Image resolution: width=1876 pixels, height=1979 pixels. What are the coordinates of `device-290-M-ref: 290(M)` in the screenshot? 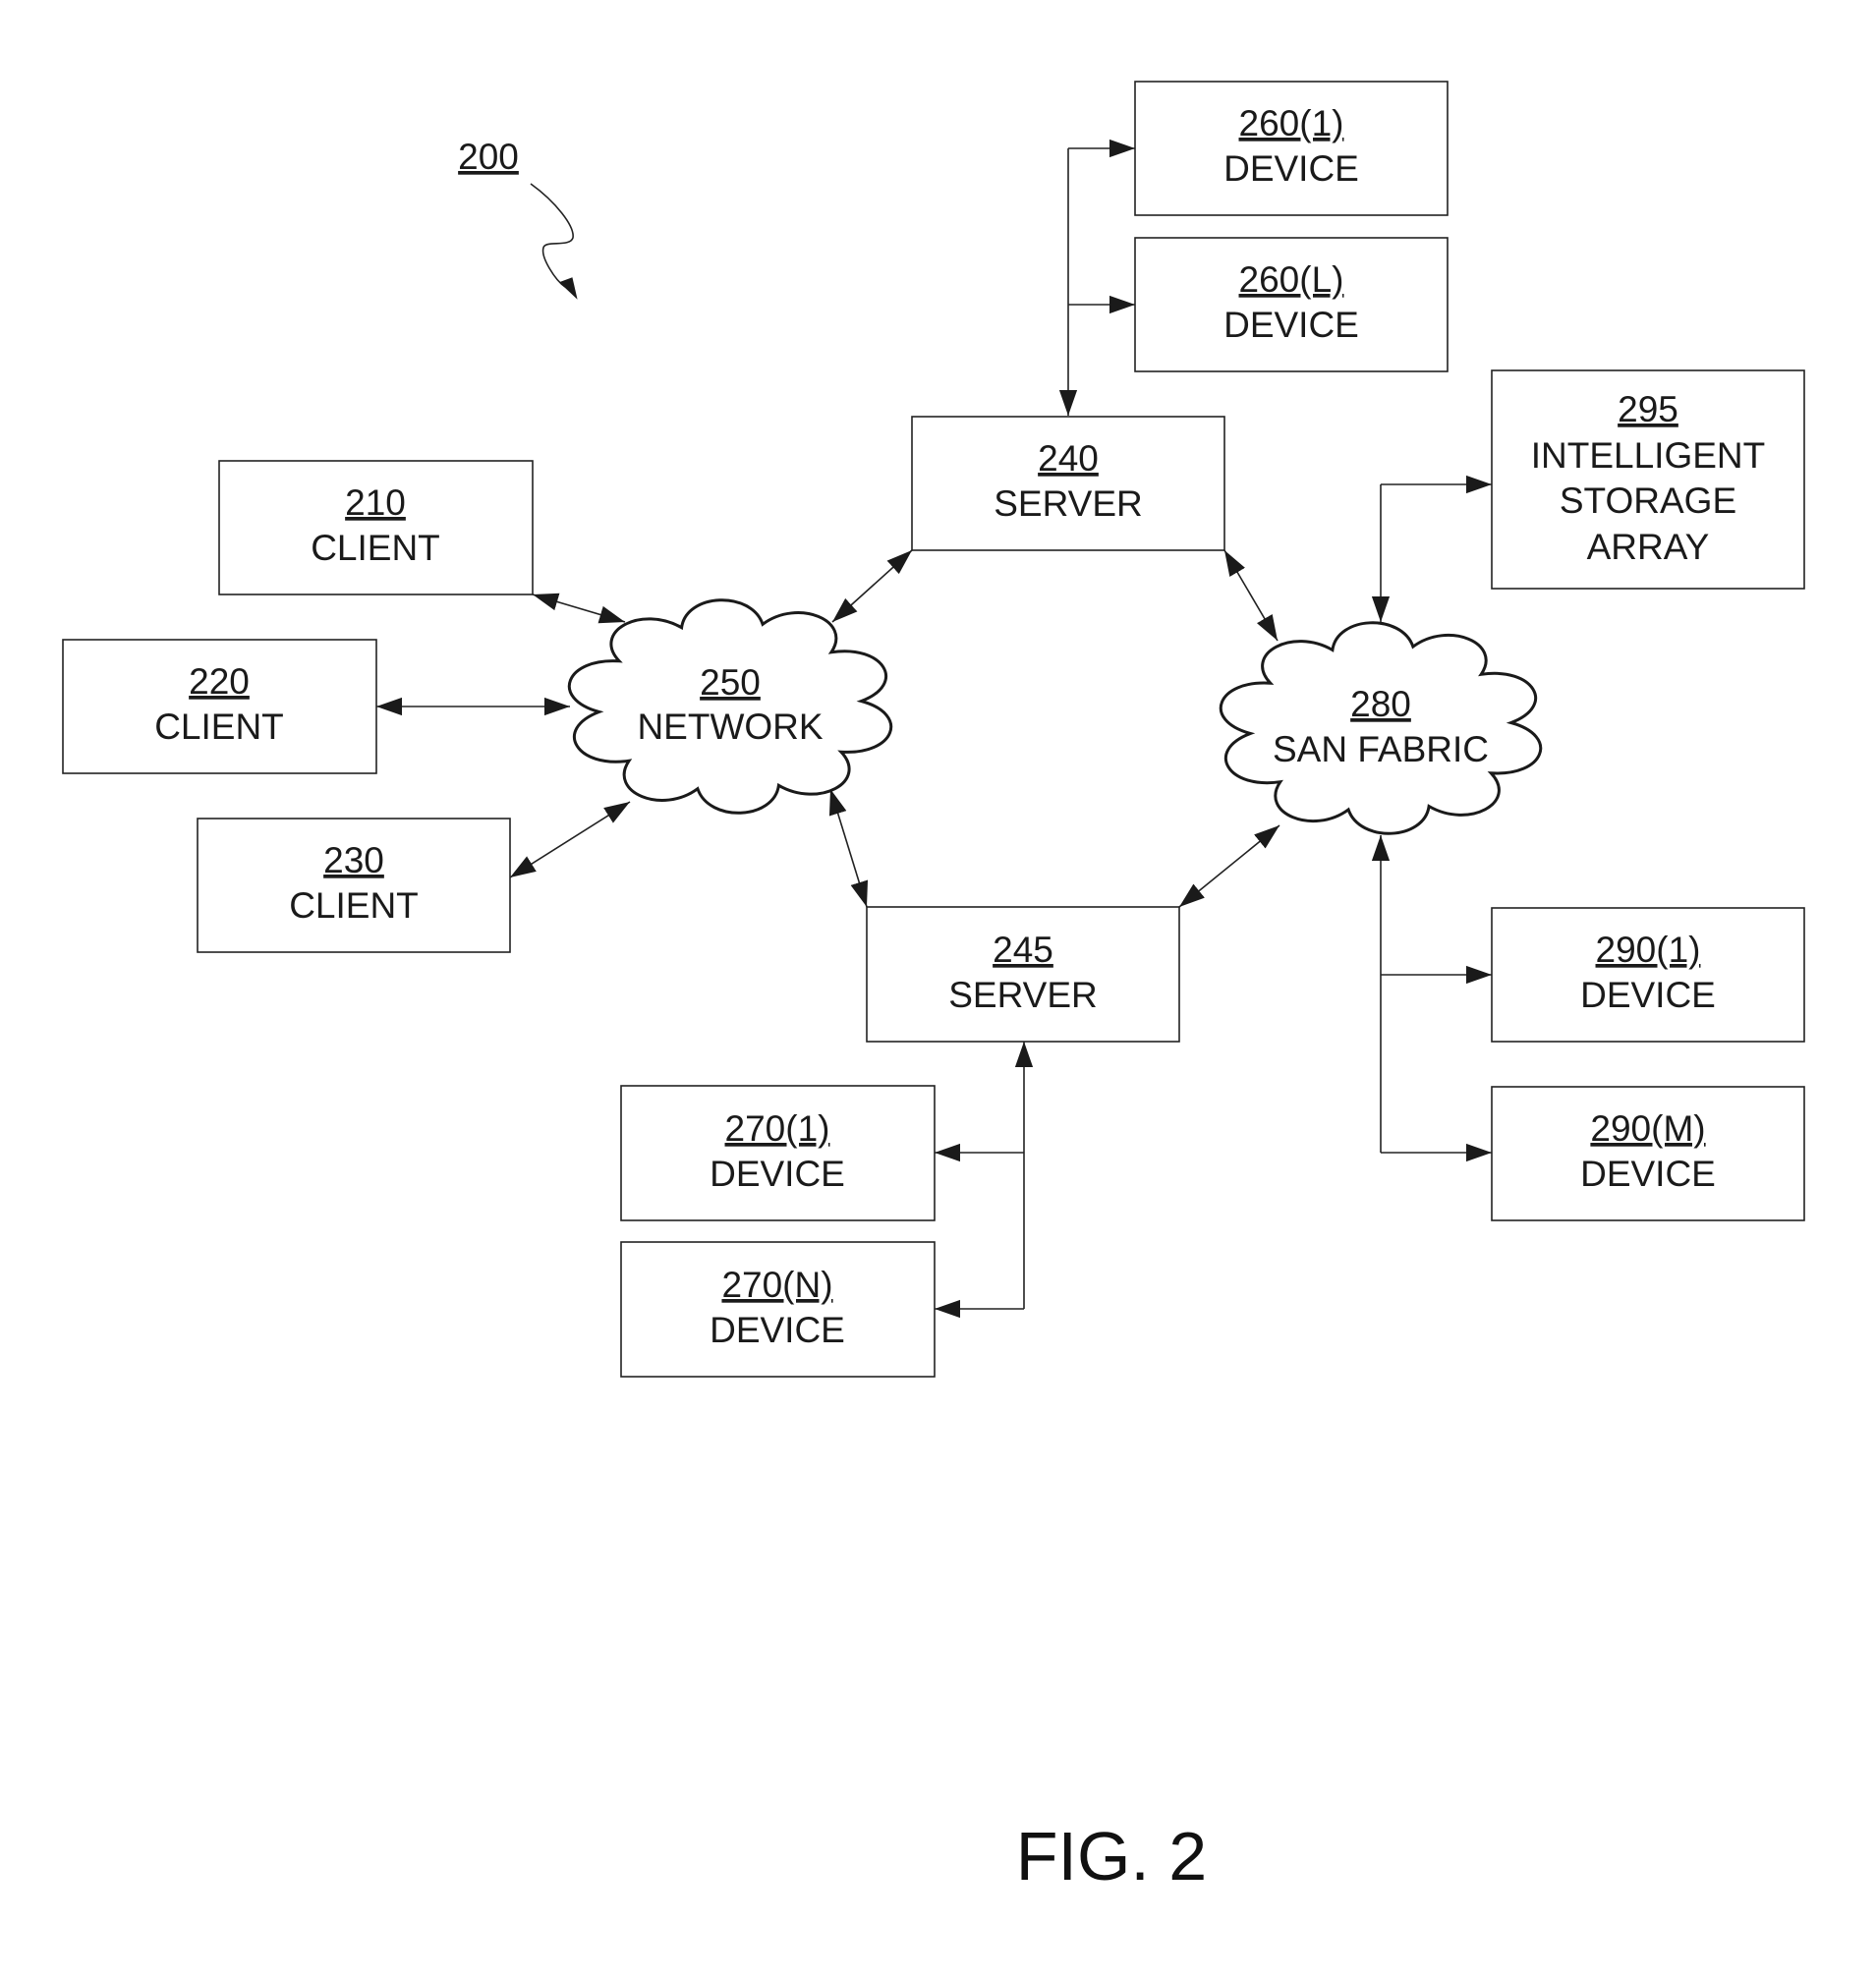 It's located at (1647, 1128).